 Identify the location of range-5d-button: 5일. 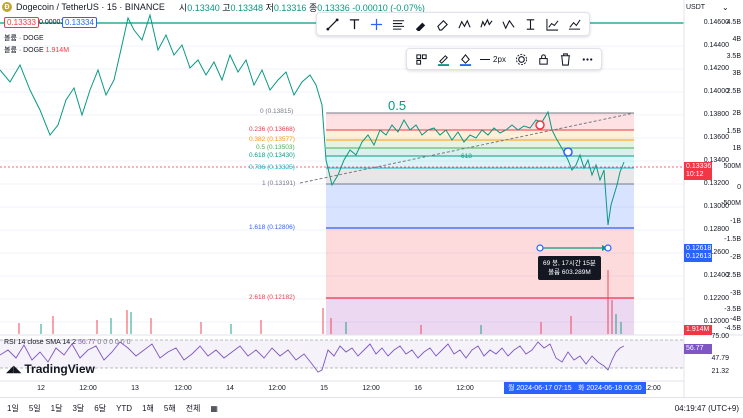
(35, 408).